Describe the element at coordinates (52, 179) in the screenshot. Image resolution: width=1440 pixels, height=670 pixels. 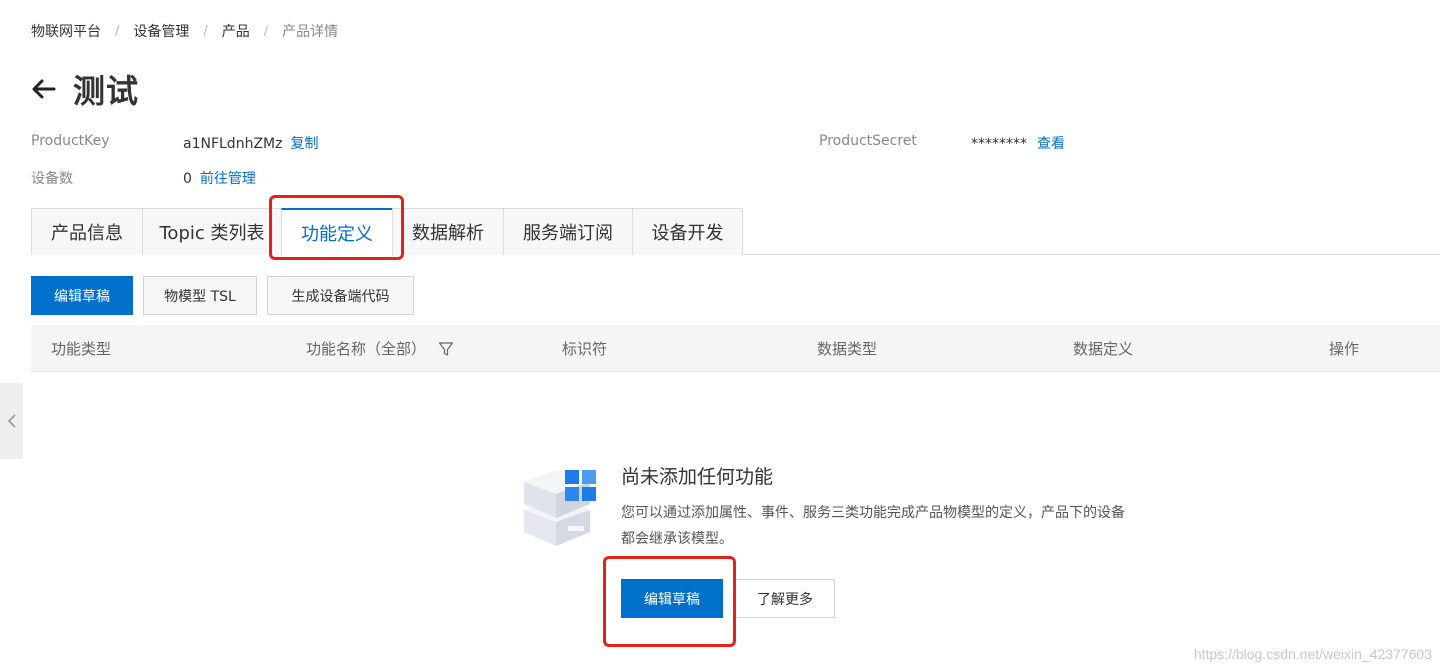
I see `device-count-label: 设备数` at that location.